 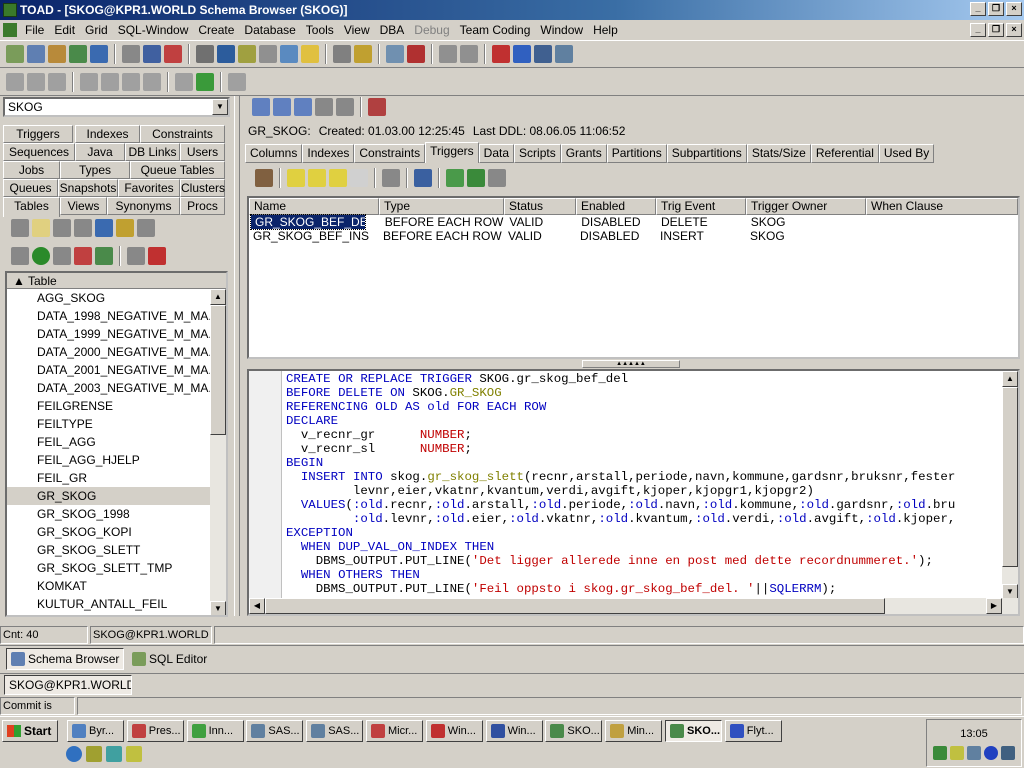 I want to click on network-icon, so click(x=940, y=753).